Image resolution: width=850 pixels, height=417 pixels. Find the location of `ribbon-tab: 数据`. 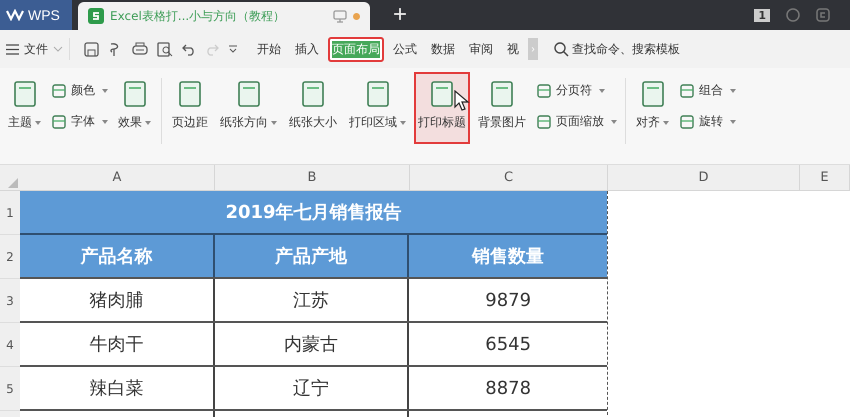

ribbon-tab: 数据 is located at coordinates (443, 49).